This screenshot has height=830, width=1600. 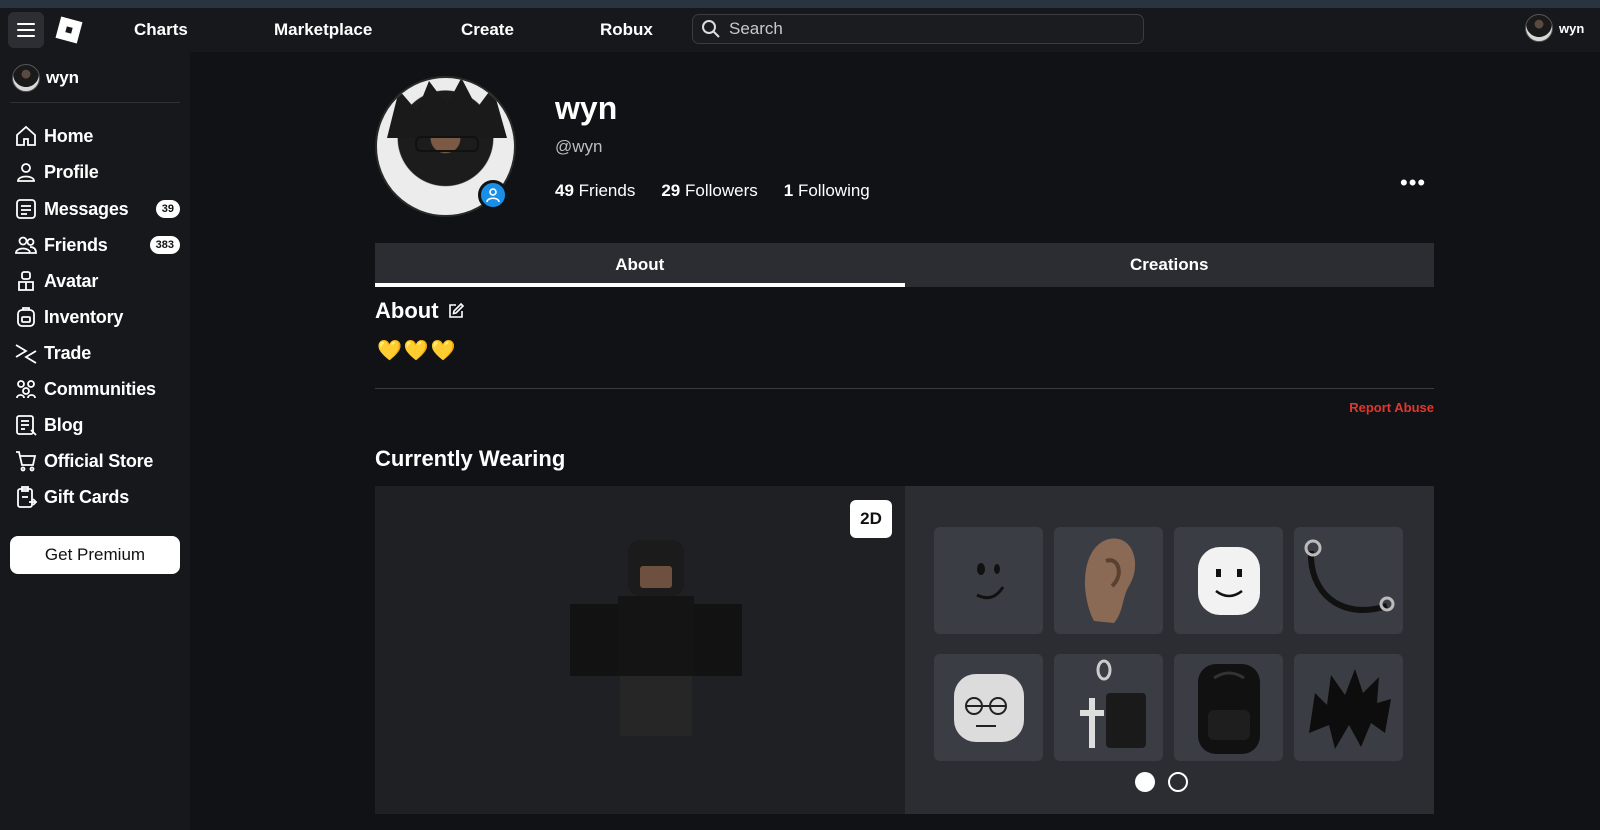 I want to click on store-icon, so click(x=26, y=461).